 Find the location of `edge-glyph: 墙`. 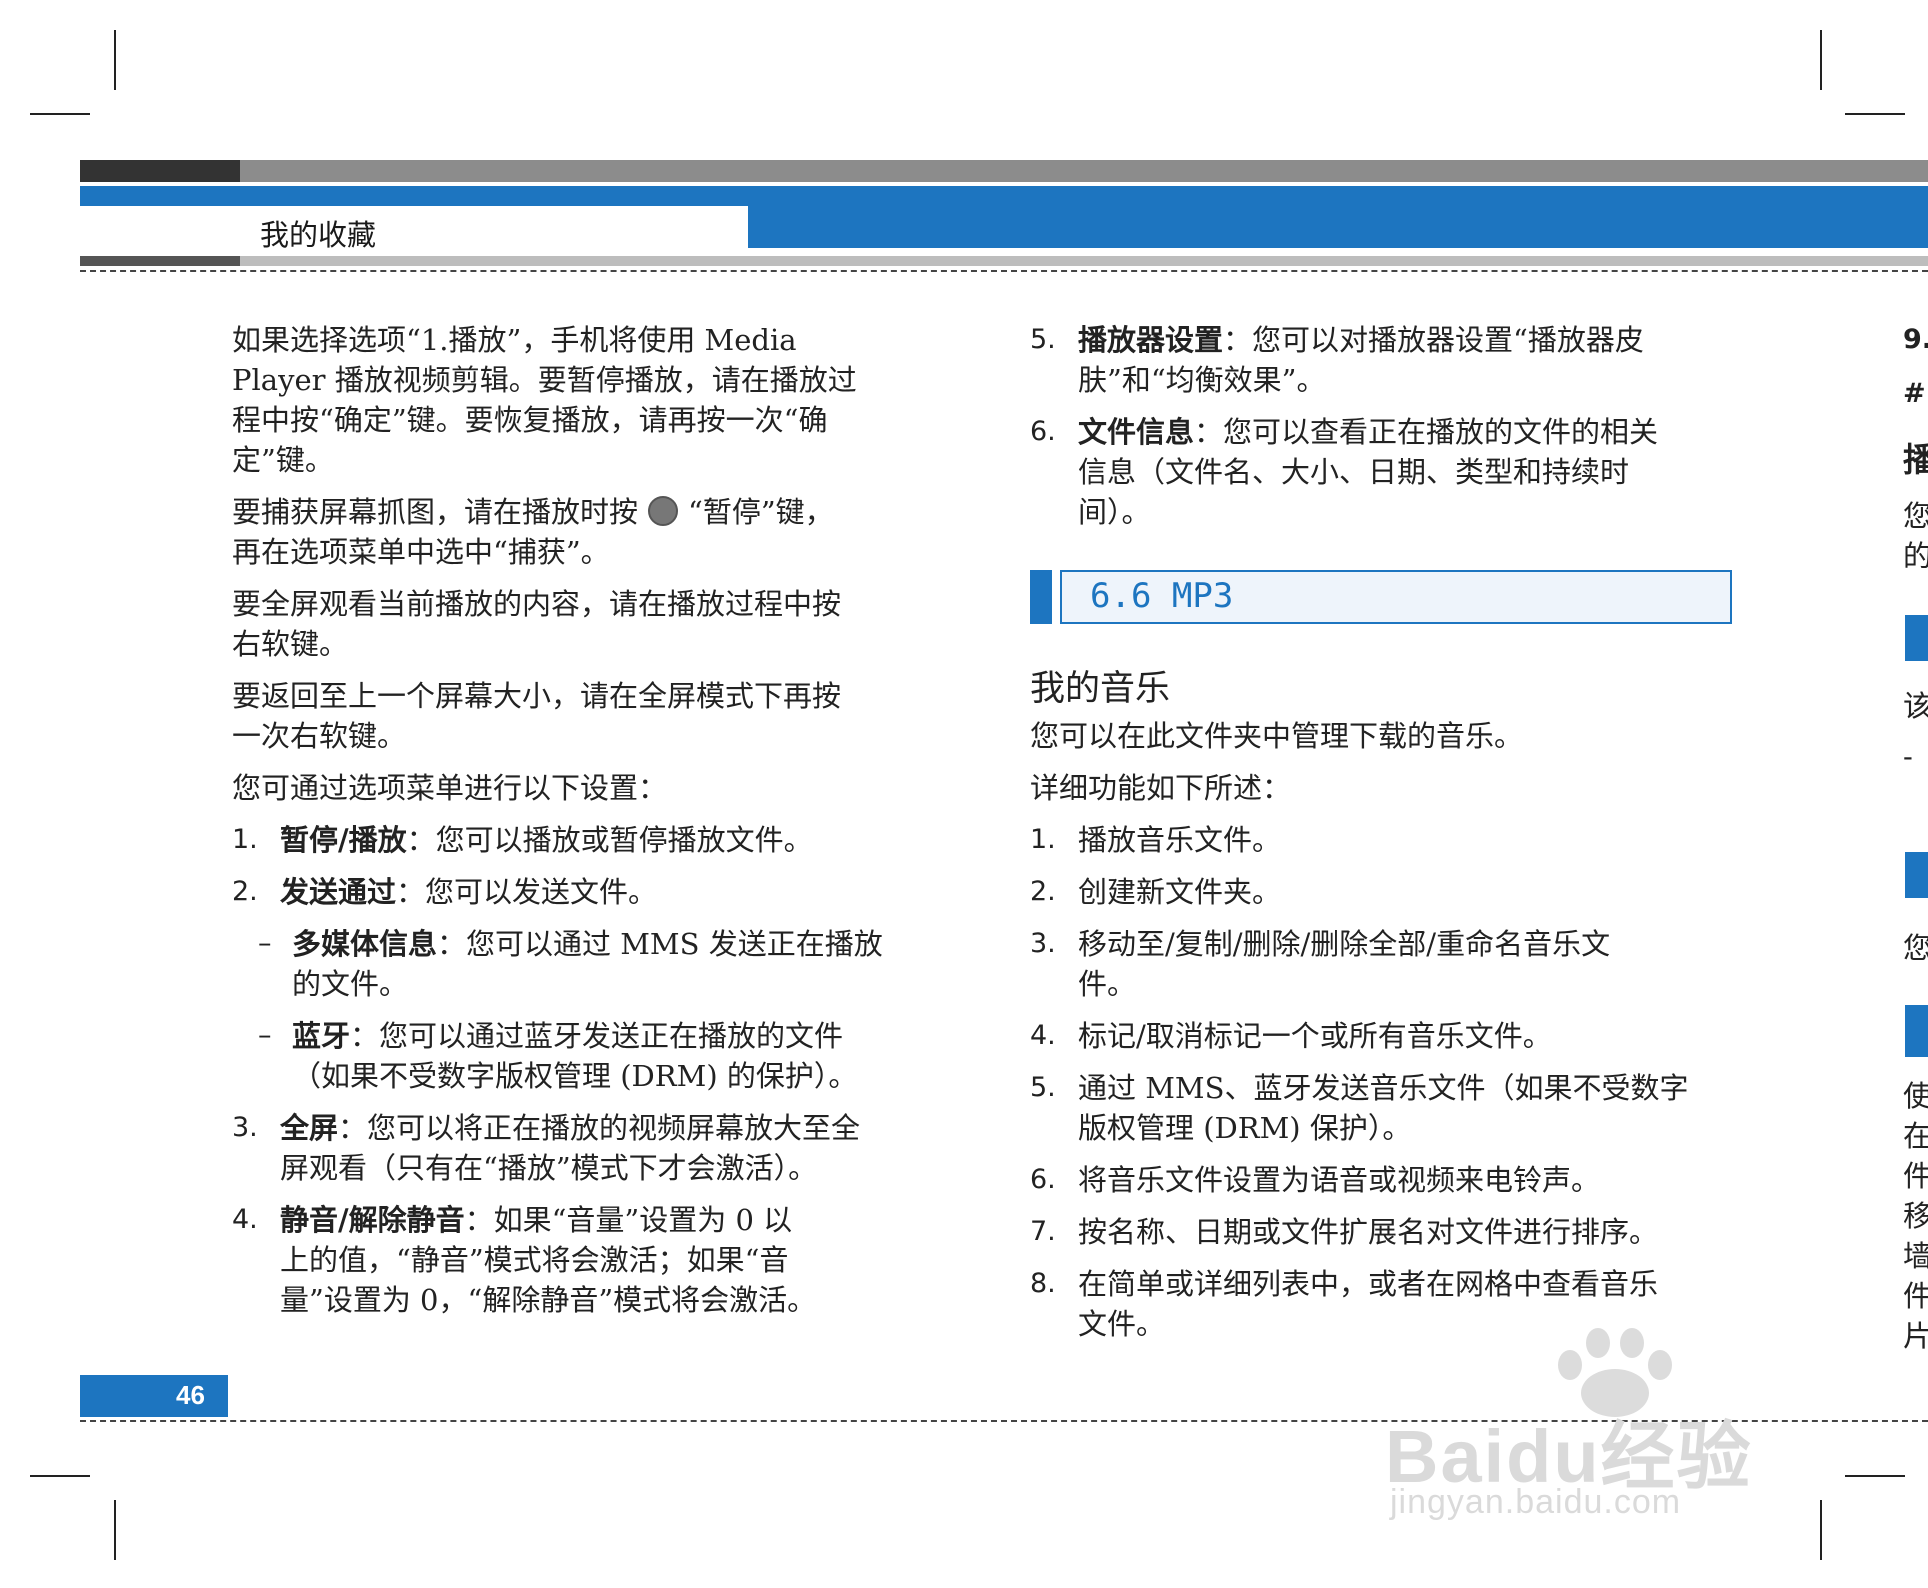

edge-glyph: 墙 is located at coordinates (1915, 1256).